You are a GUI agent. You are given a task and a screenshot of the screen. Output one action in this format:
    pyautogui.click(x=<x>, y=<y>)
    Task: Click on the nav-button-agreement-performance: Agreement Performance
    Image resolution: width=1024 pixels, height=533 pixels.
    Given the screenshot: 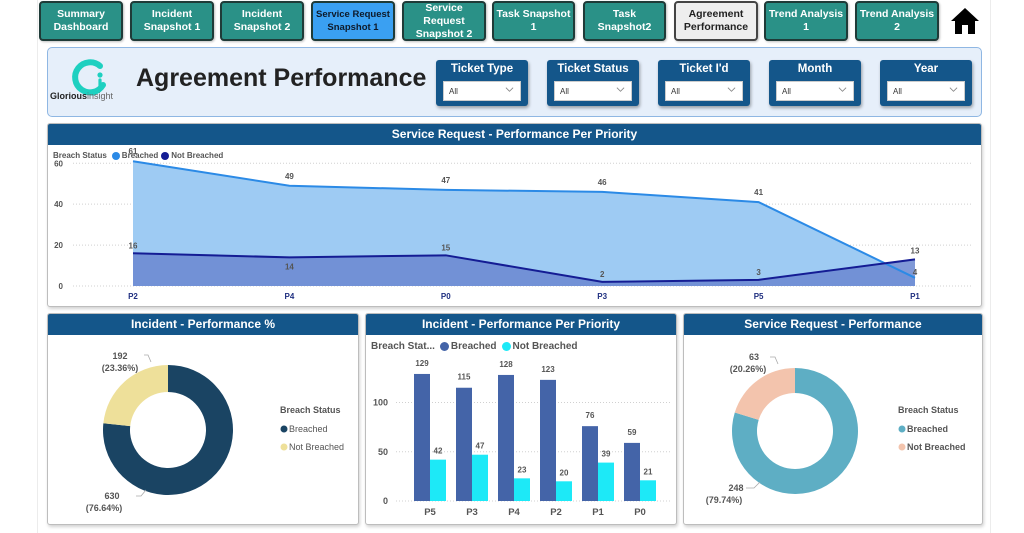 What is the action you would take?
    pyautogui.click(x=716, y=21)
    